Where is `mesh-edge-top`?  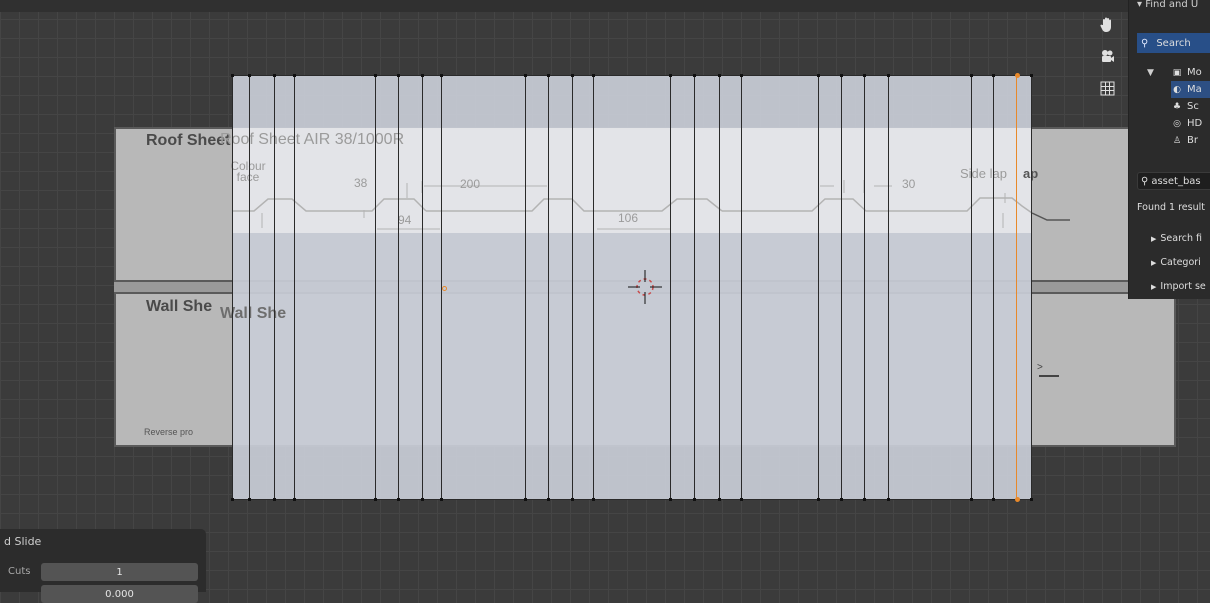
mesh-edge-top is located at coordinates (632, 75).